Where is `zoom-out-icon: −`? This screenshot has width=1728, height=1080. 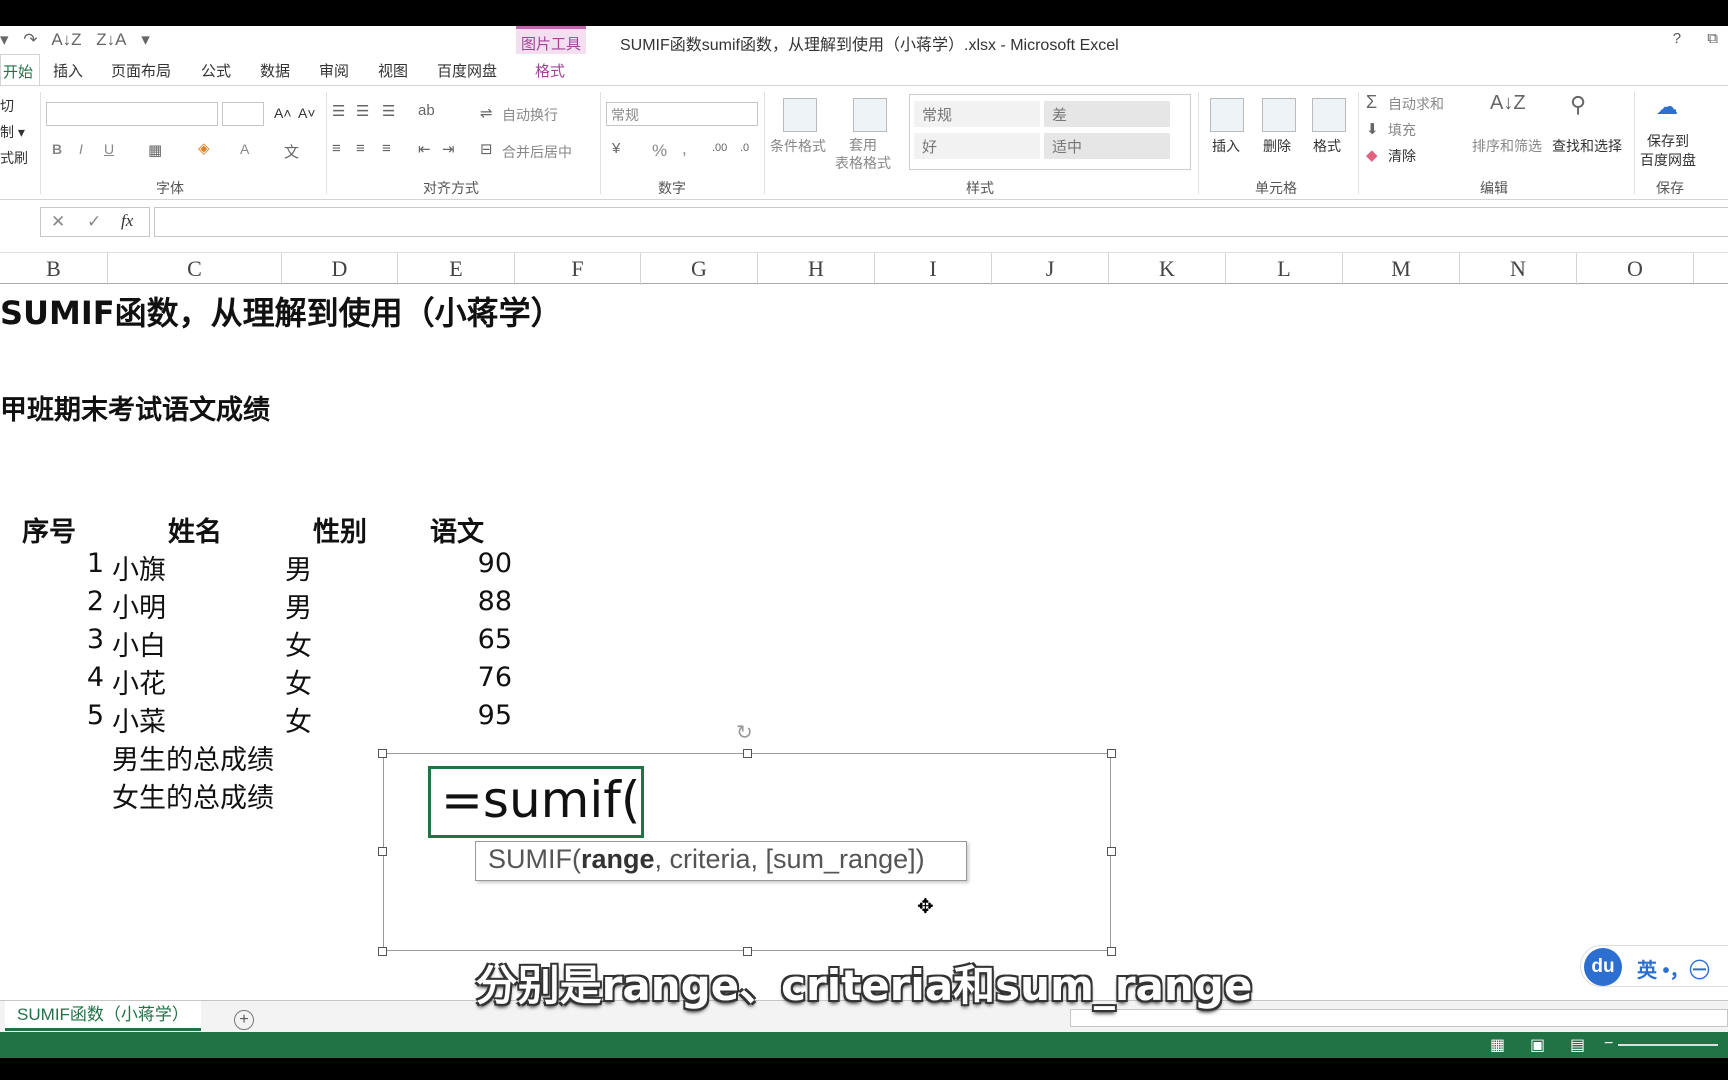 zoom-out-icon: − is located at coordinates (1608, 1044).